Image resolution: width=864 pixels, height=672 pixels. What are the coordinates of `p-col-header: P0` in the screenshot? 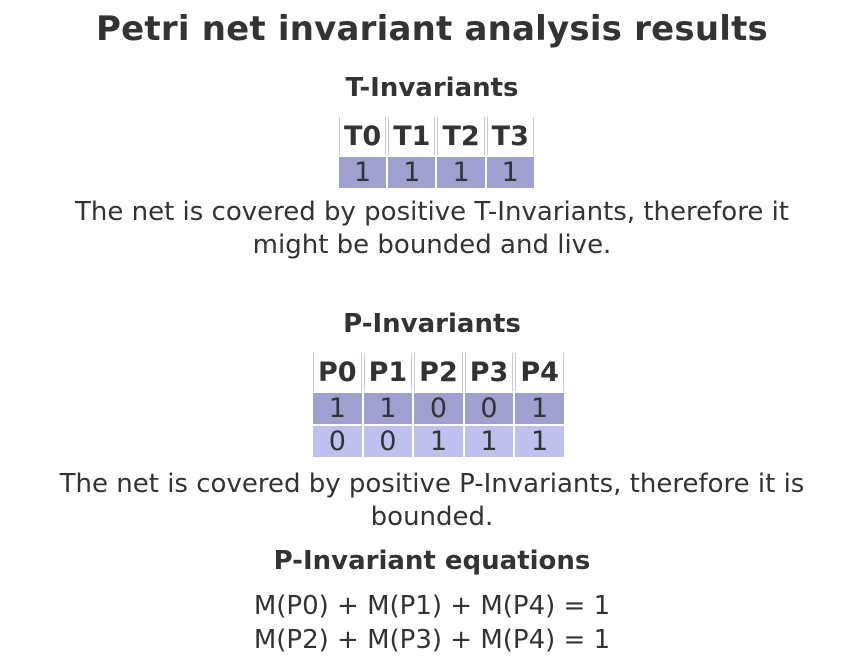 It's located at (337, 372).